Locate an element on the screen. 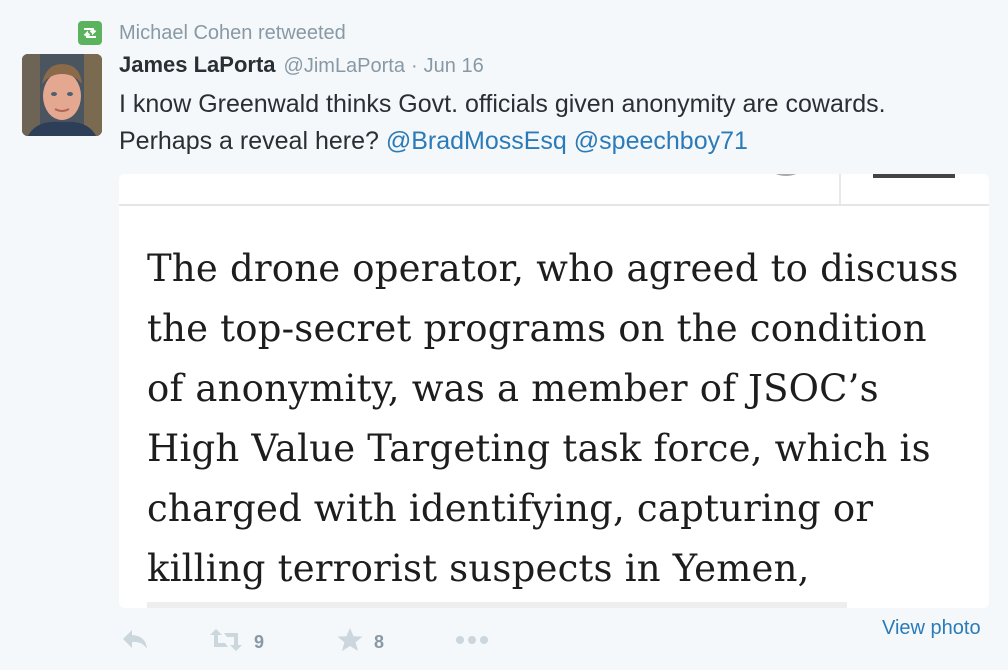 Image resolution: width=1008 pixels, height=670 pixels. avatar is located at coordinates (62, 95).